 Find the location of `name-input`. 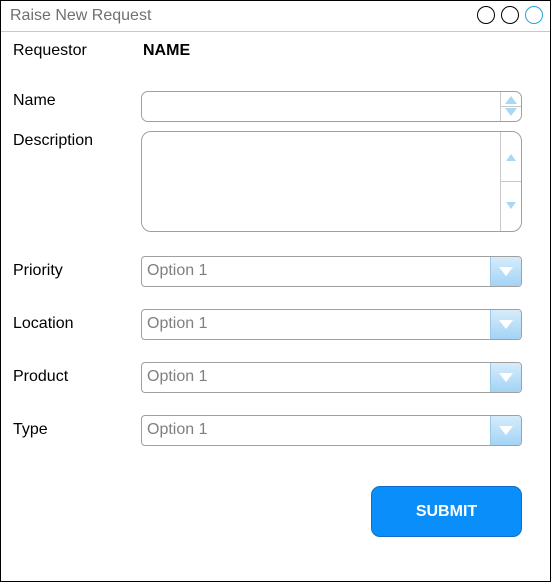

name-input is located at coordinates (325, 107).